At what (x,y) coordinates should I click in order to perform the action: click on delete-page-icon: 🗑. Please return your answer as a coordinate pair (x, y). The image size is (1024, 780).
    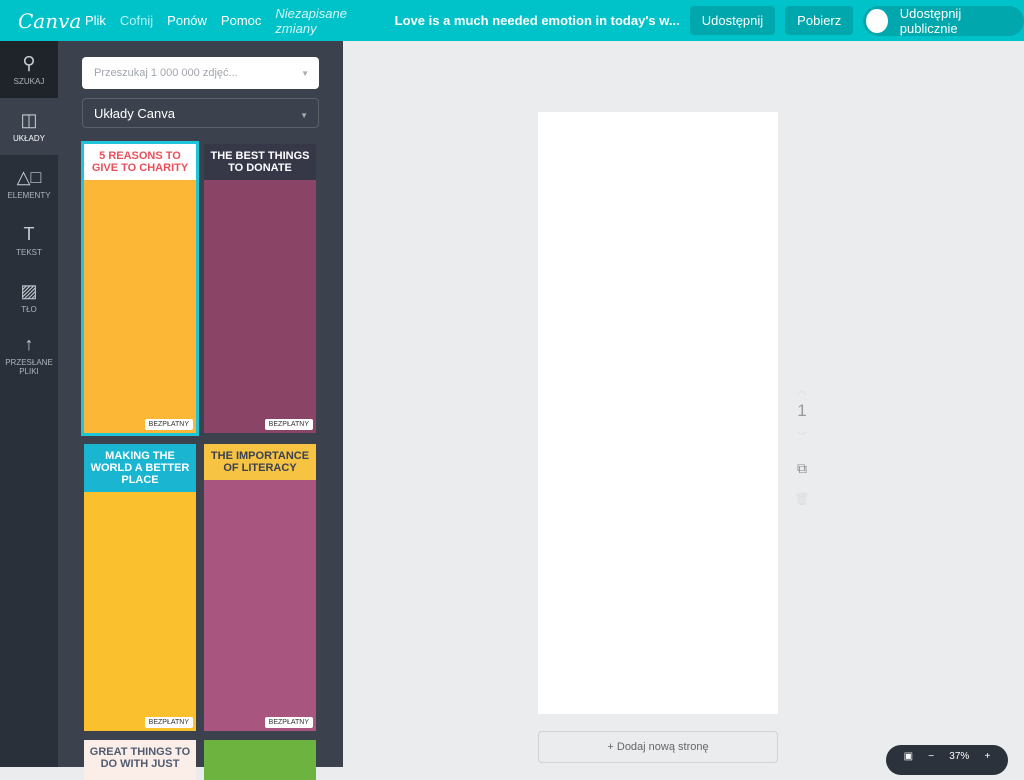
    Looking at the image, I should click on (802, 499).